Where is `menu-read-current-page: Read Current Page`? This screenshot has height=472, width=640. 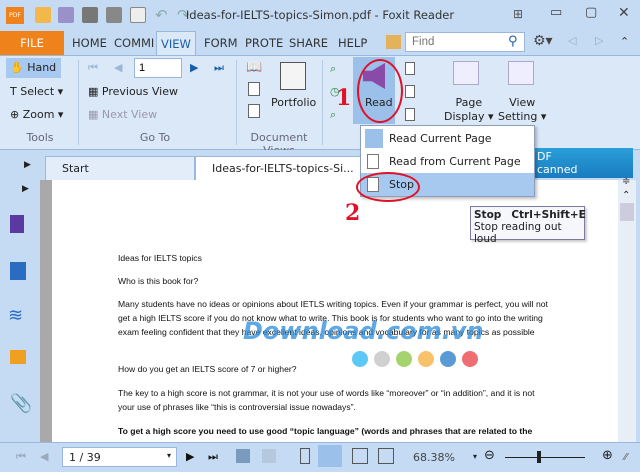 menu-read-current-page: Read Current Page is located at coordinates (447, 138).